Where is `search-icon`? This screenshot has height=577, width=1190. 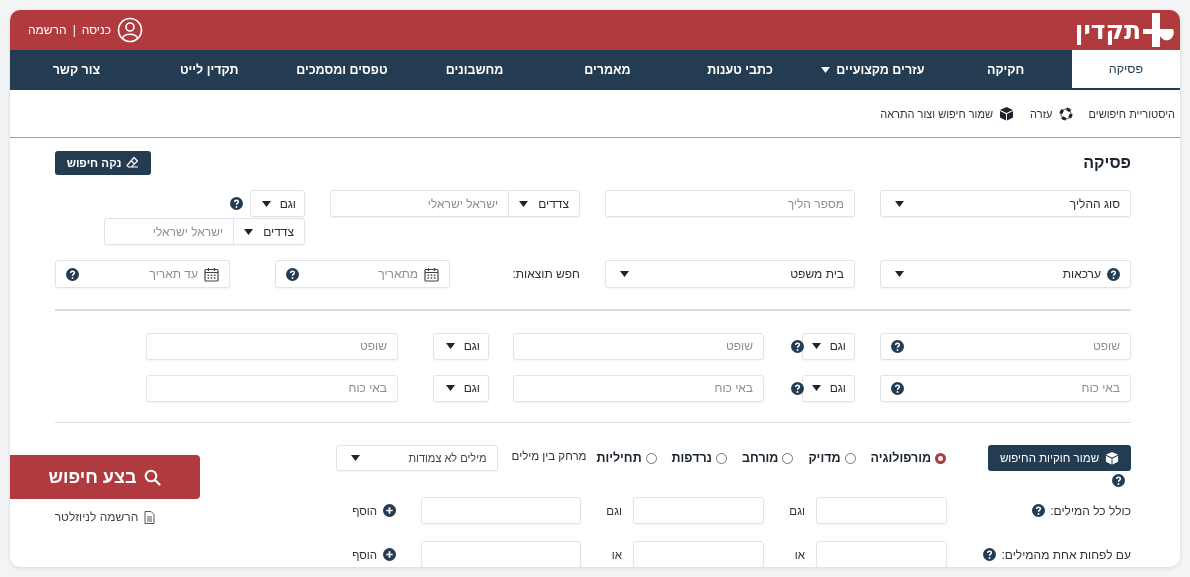 search-icon is located at coordinates (153, 477).